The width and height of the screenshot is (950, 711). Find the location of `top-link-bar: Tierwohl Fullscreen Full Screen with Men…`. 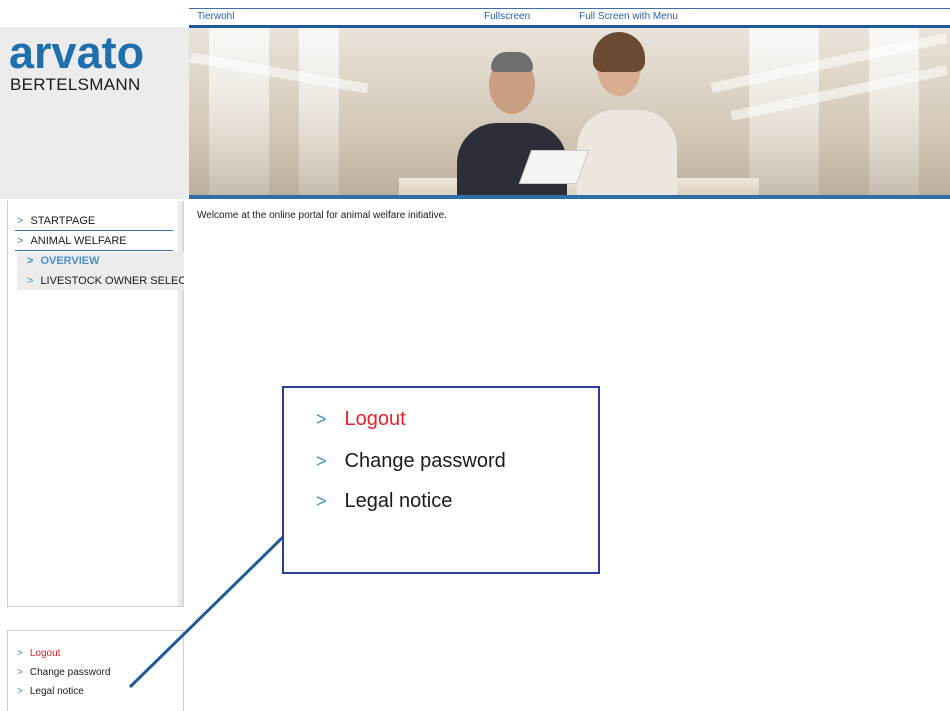

top-link-bar: Tierwohl Fullscreen Full Screen with Men… is located at coordinates (475, 14).